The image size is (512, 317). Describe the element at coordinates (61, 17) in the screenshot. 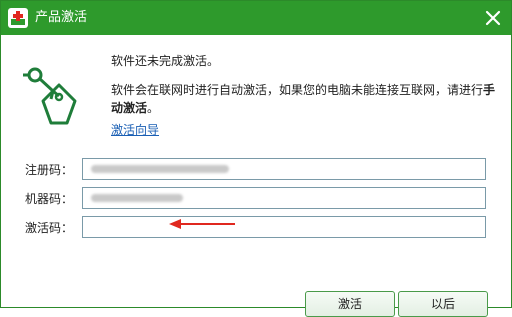

I see `window-title: 产品激活` at that location.